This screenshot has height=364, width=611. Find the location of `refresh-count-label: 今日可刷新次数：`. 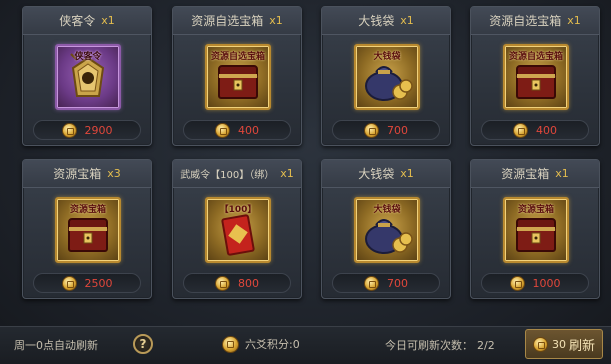

refresh-count-label: 今日可刷新次数： is located at coordinates (429, 345).